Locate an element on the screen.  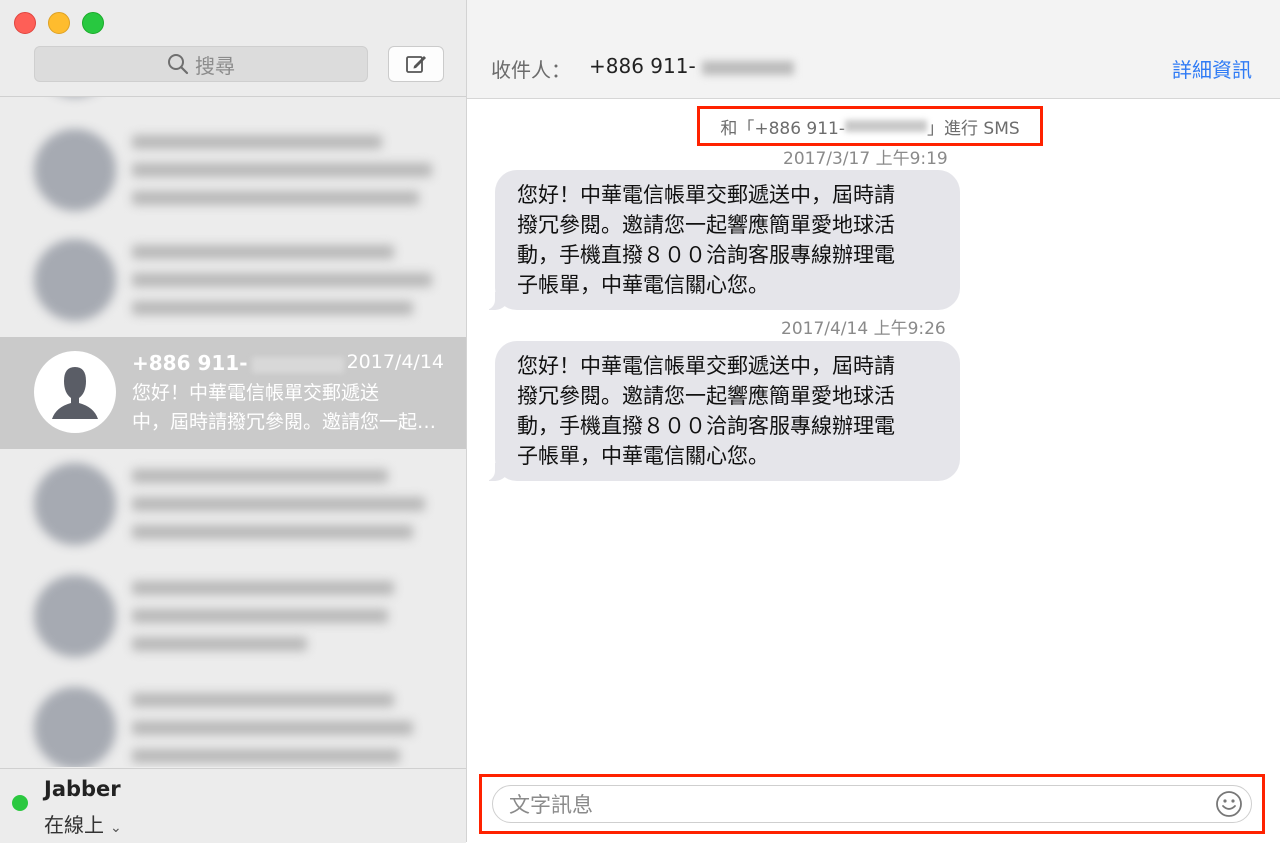
message-timestamp: 2017/3/17 上午9:19 is located at coordinates (865, 159).